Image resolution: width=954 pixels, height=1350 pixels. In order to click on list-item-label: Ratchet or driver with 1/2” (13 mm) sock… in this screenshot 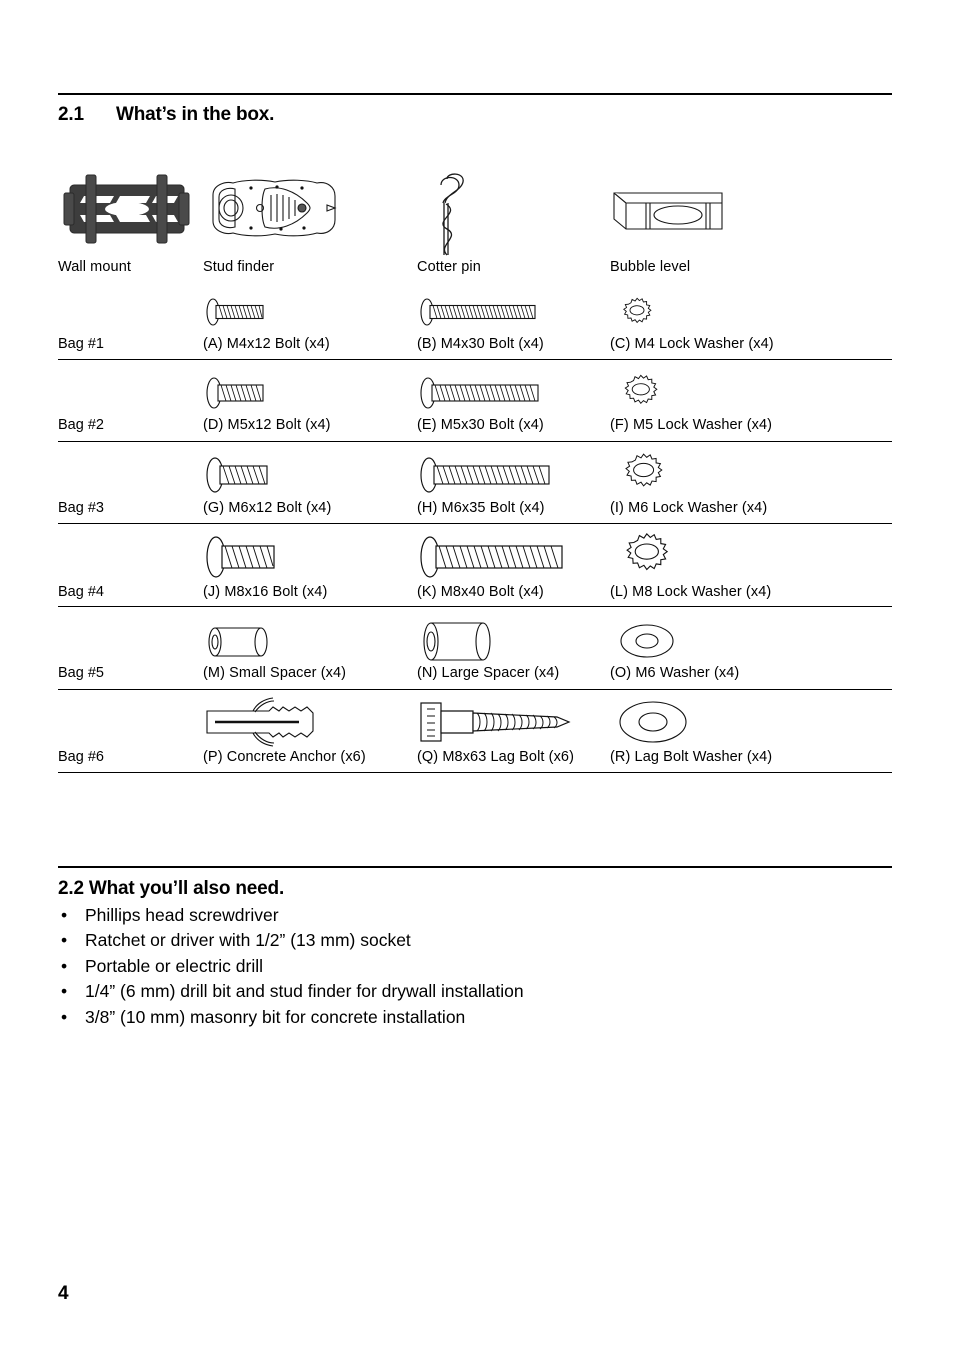, I will do `click(248, 940)`.